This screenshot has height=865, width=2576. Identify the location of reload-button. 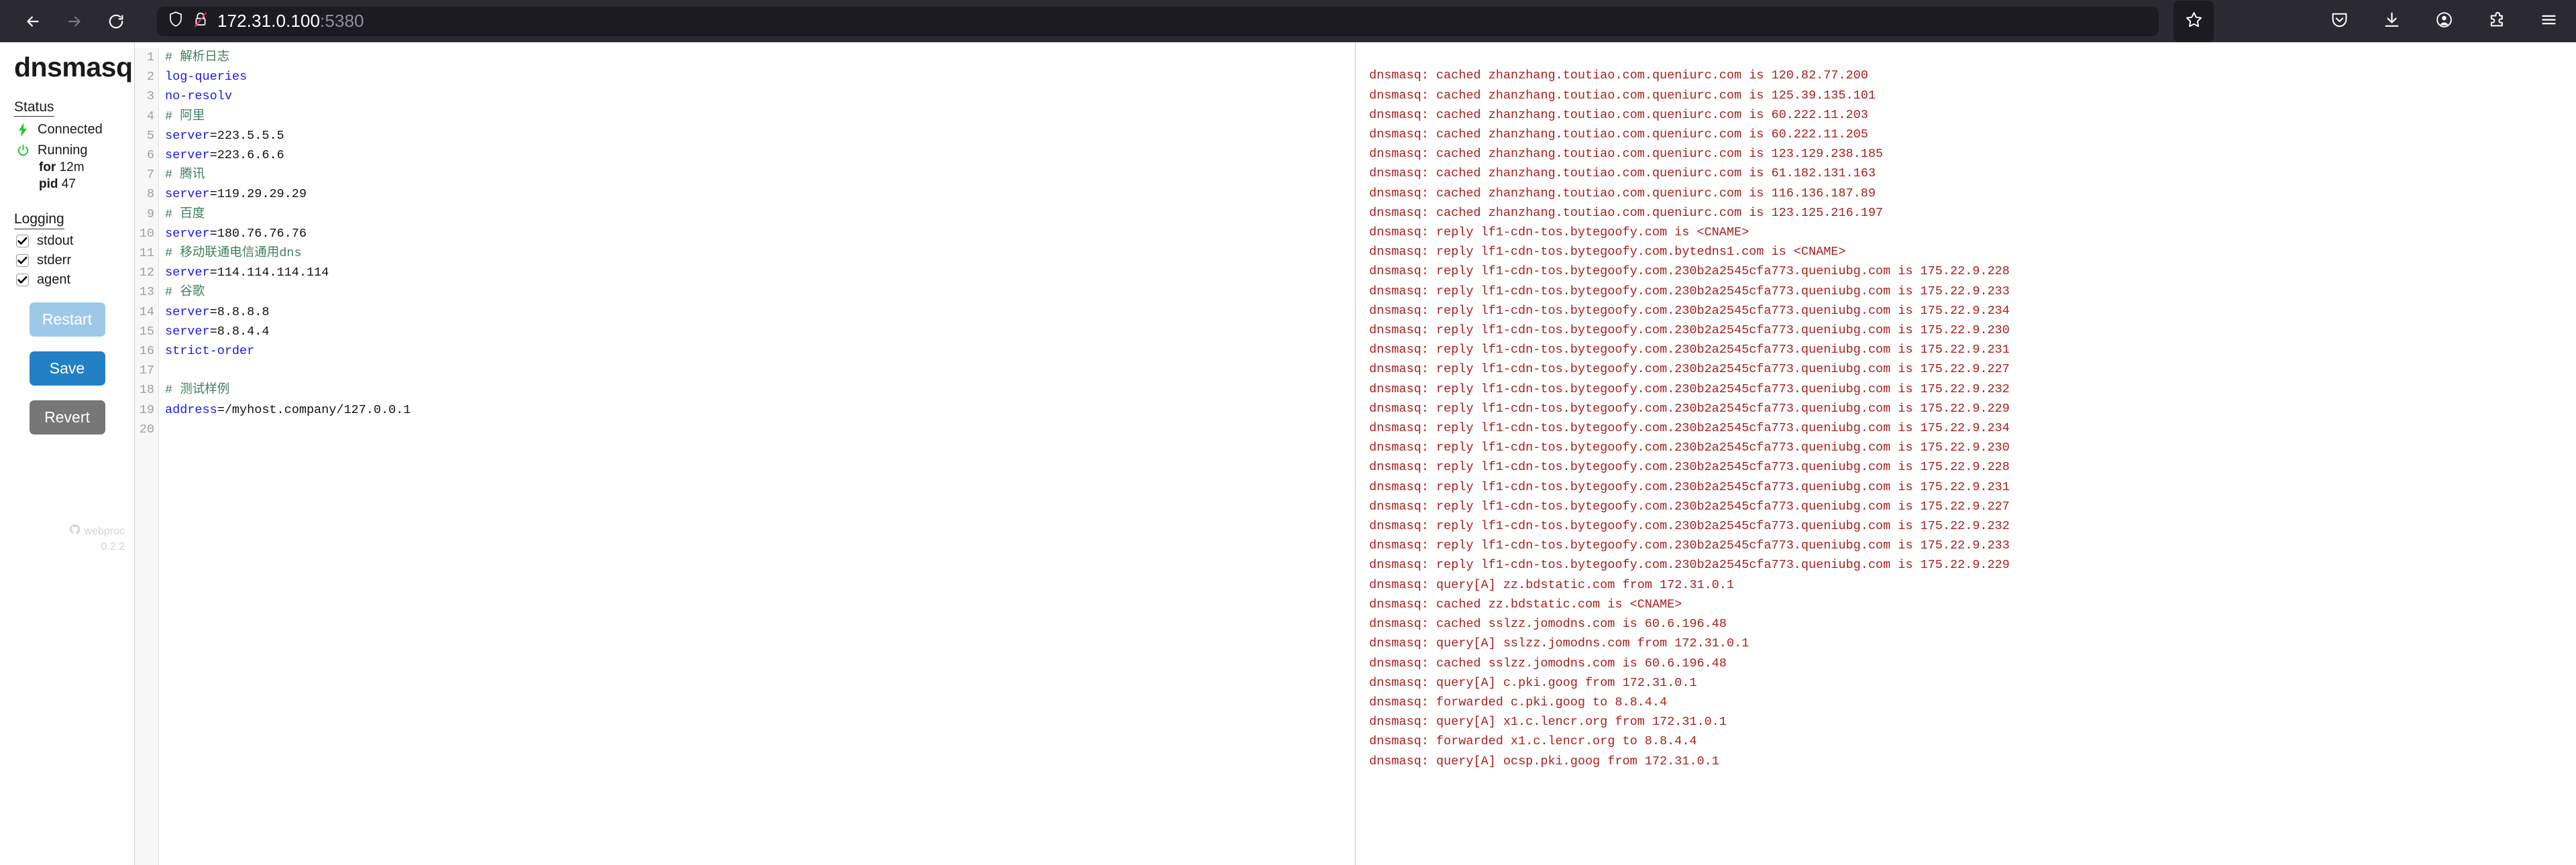
(116, 21).